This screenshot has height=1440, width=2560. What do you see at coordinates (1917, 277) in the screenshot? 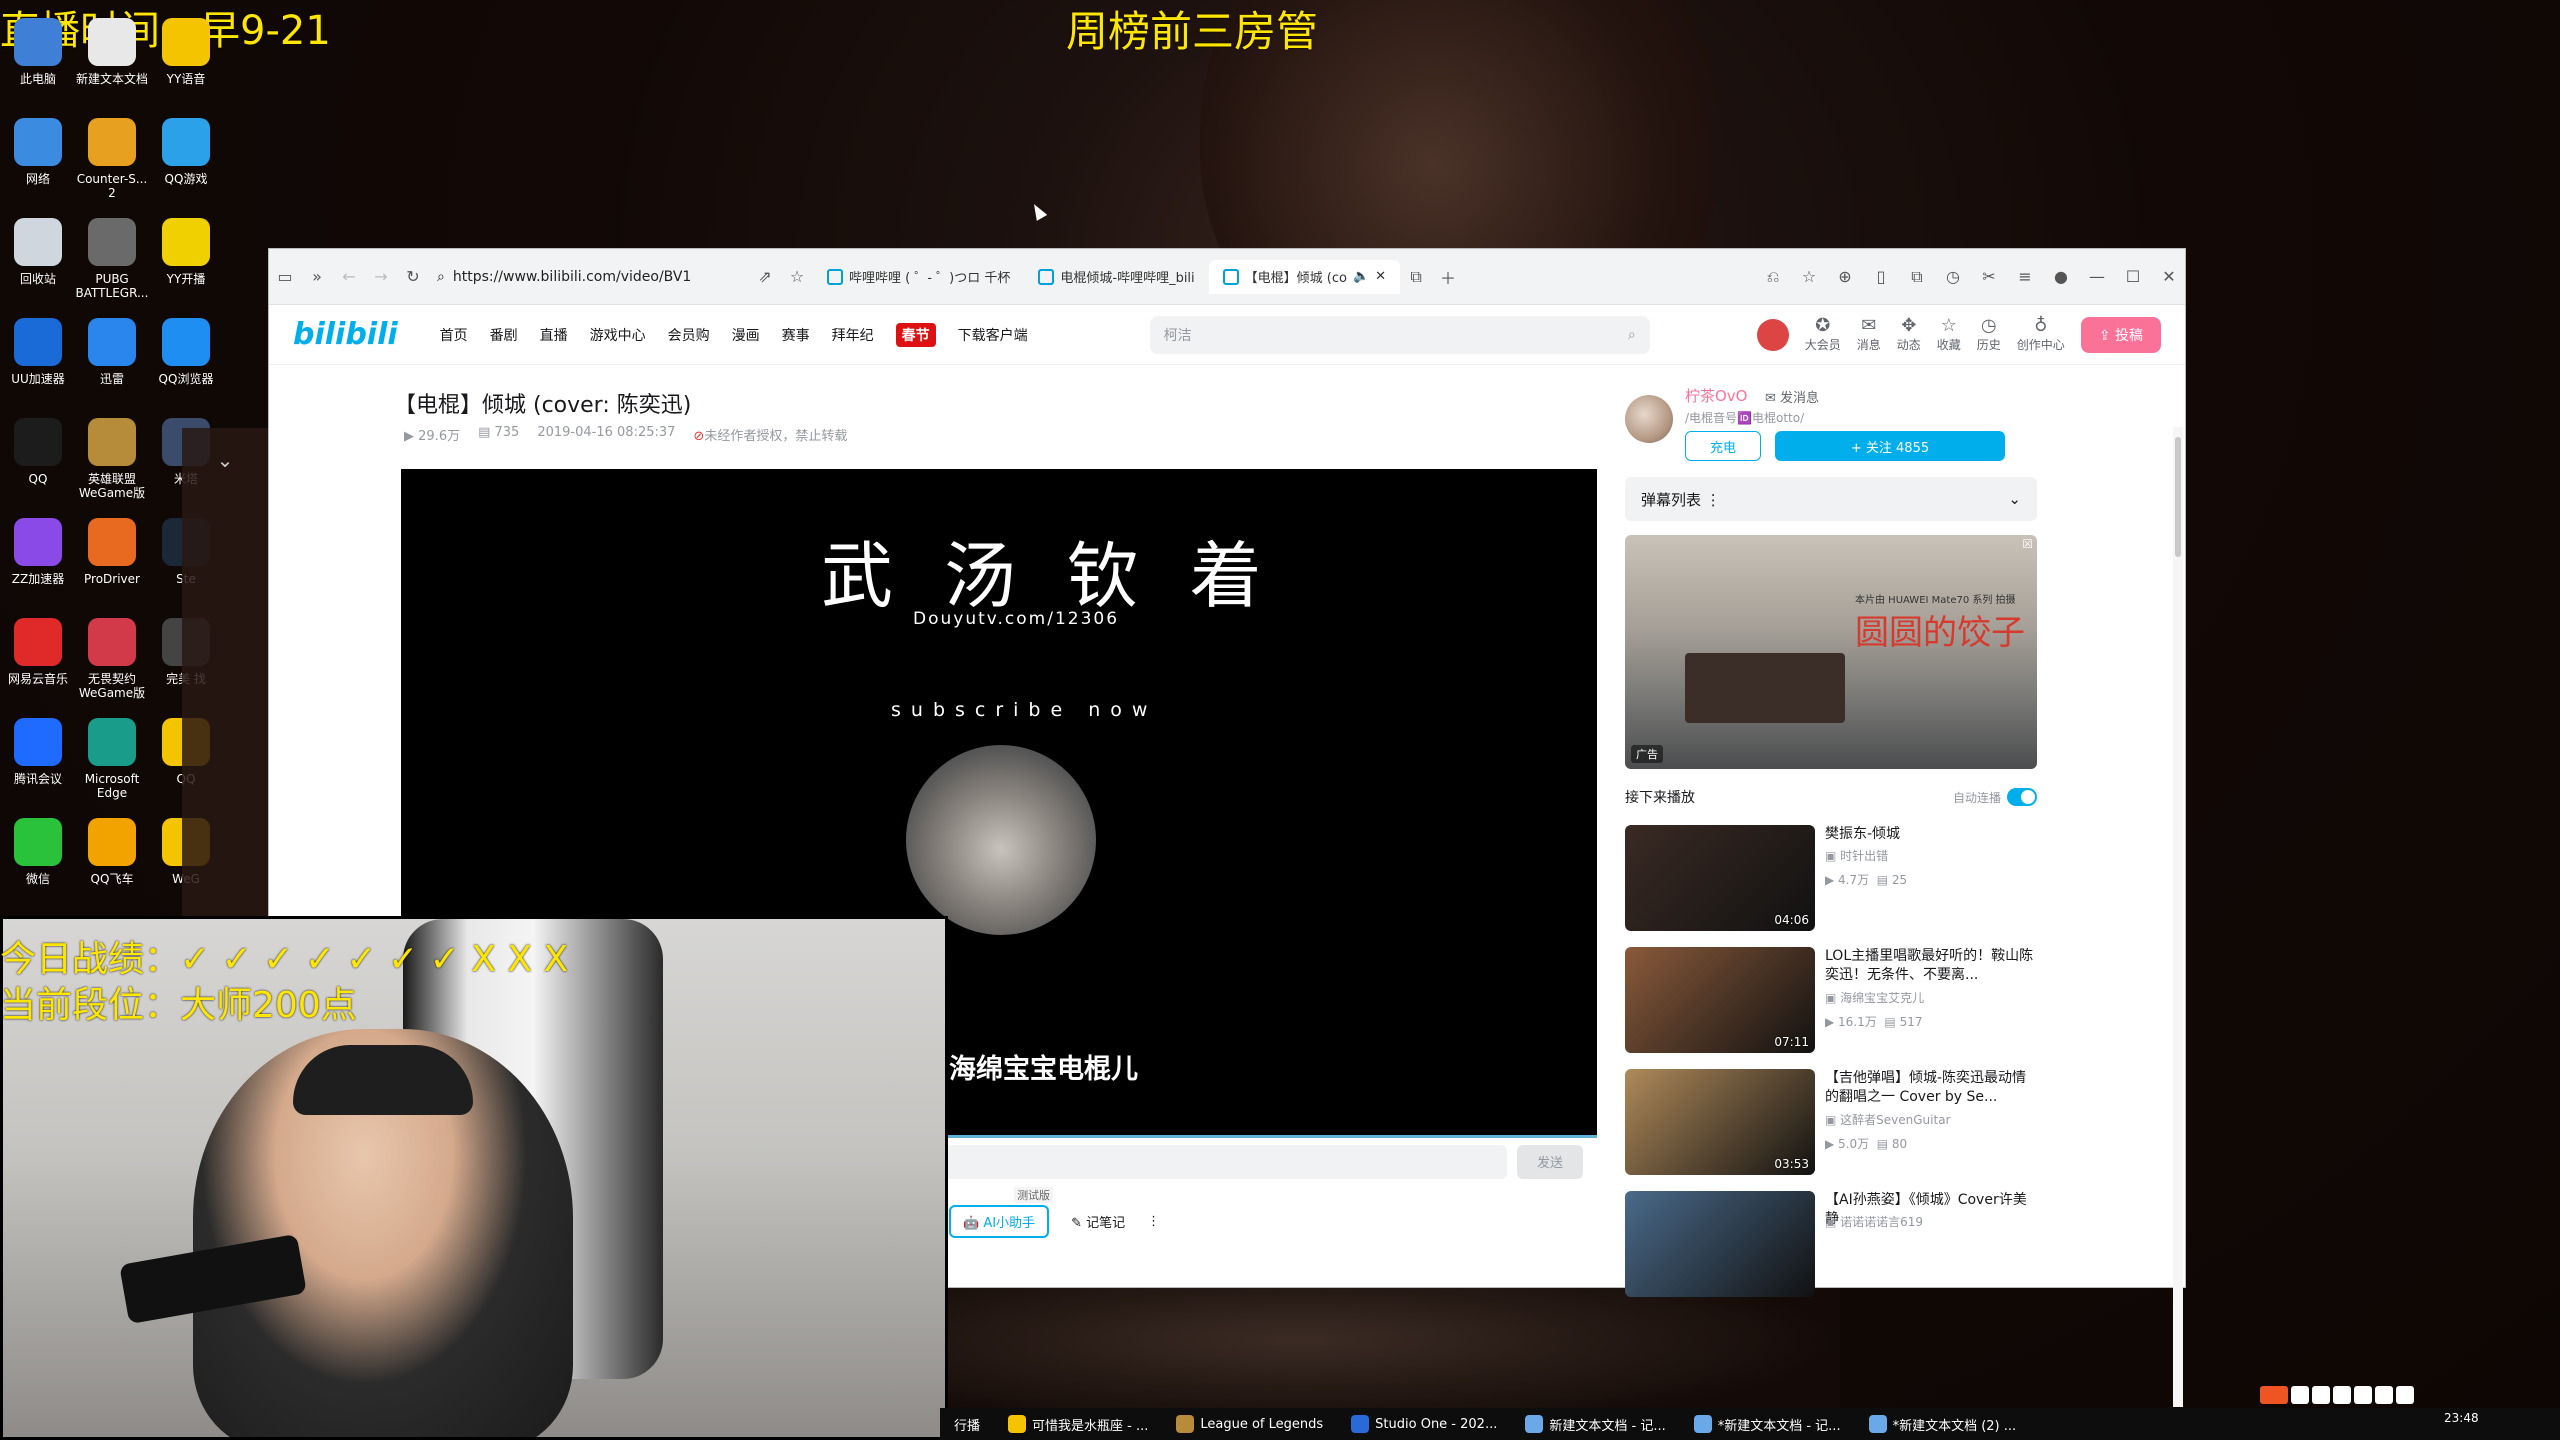
I see `window-icon: ⧉` at bounding box center [1917, 277].